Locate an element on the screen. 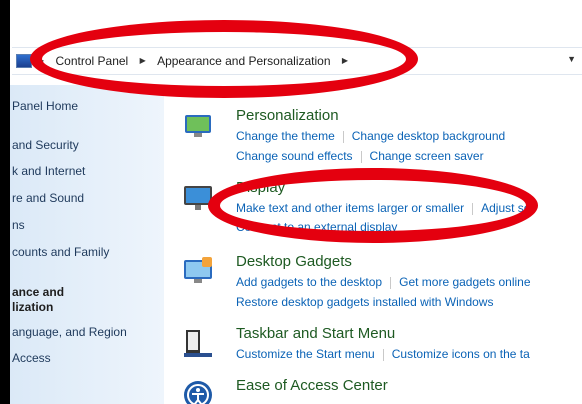  breadcrumb-control-panel: Control Panel is located at coordinates (92, 61).